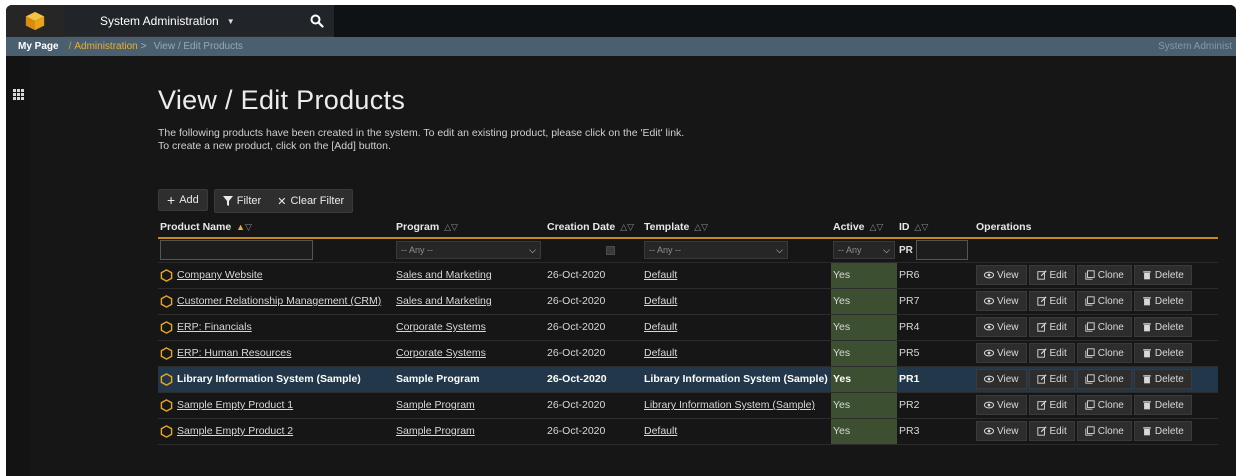 The width and height of the screenshot is (1236, 476). What do you see at coordinates (235, 431) in the screenshot?
I see `product-name-link: Sample Empty Product 2` at bounding box center [235, 431].